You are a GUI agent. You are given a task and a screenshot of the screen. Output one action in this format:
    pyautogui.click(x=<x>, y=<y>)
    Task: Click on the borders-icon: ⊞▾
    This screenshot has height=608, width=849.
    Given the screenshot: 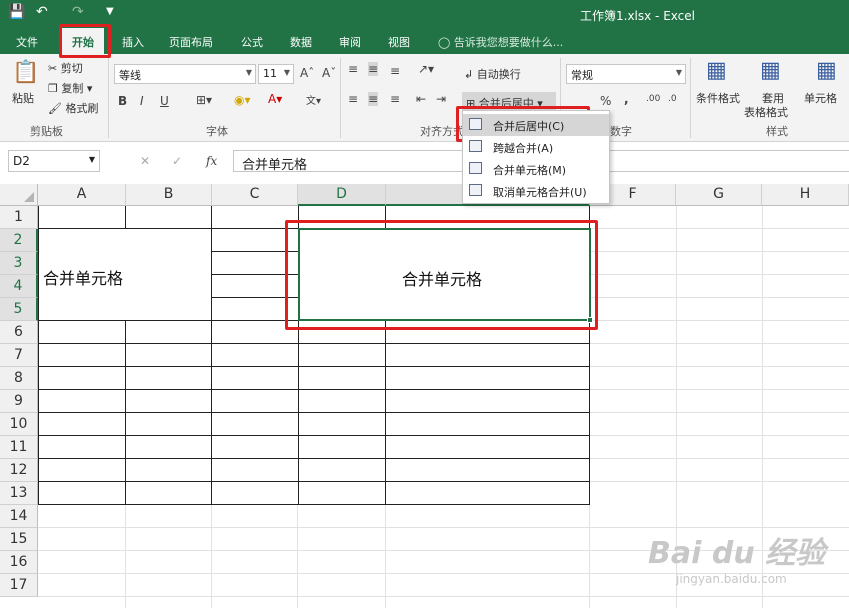 What is the action you would take?
    pyautogui.click(x=204, y=100)
    